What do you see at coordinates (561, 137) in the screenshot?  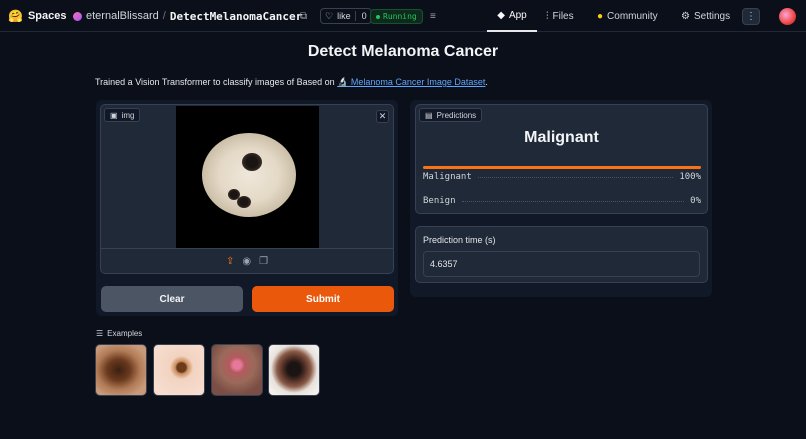 I see `top-prediction: Malignant` at bounding box center [561, 137].